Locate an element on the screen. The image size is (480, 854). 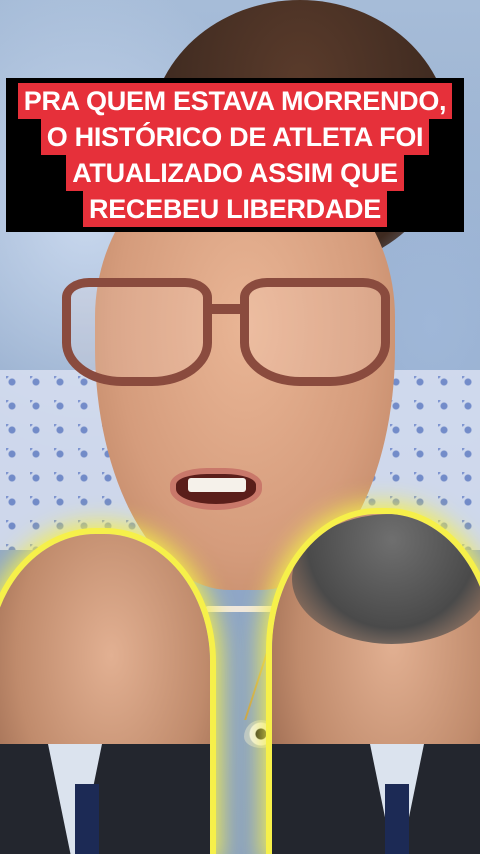
glasses-bridge is located at coordinates (226, 309).